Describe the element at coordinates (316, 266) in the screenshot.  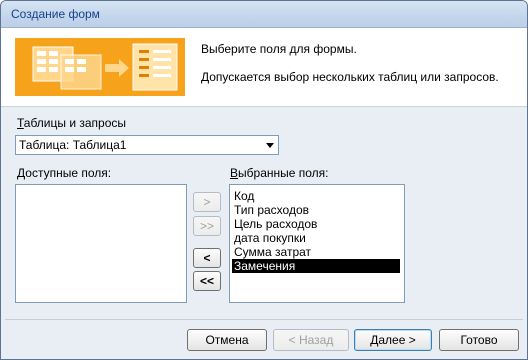
I see `list-item-selected: Замечения` at that location.